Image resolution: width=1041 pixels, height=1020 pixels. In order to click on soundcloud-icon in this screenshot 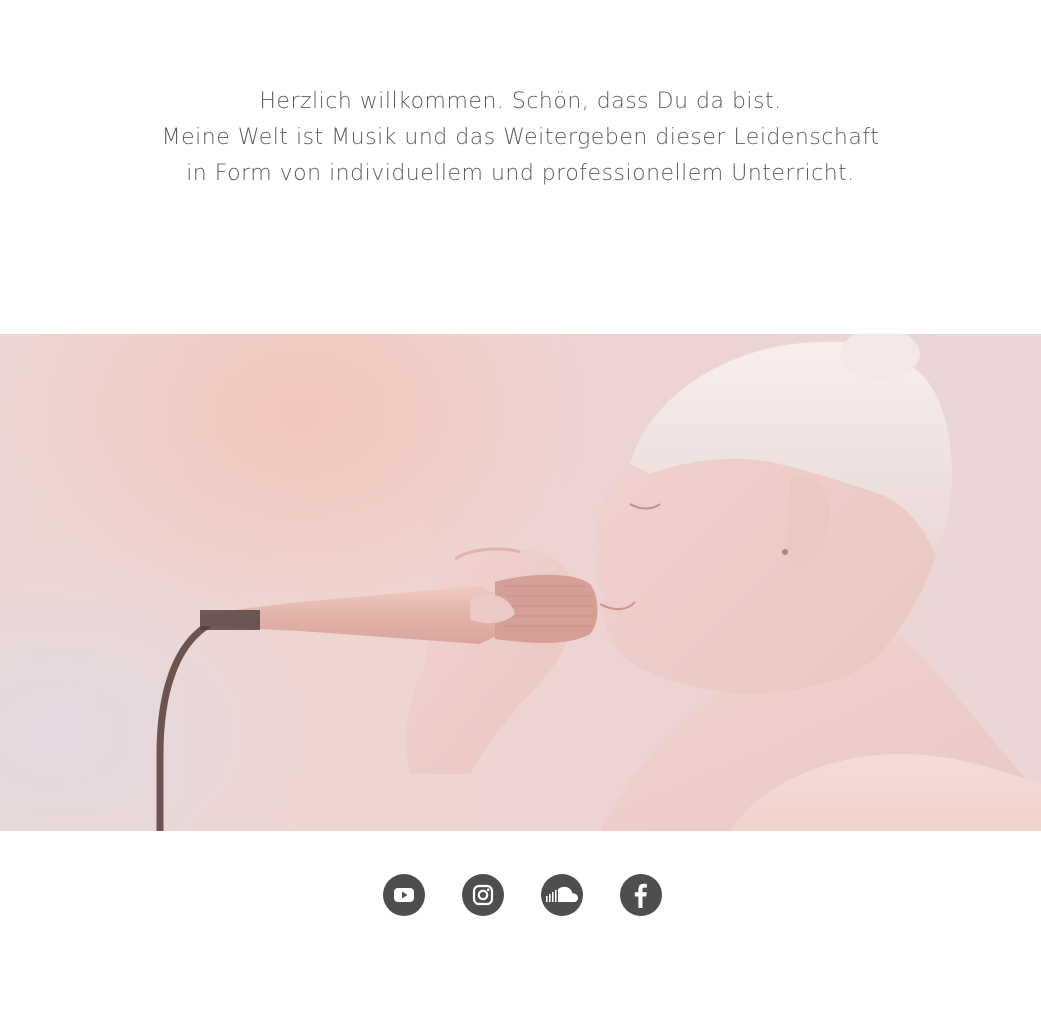, I will do `click(562, 894)`.